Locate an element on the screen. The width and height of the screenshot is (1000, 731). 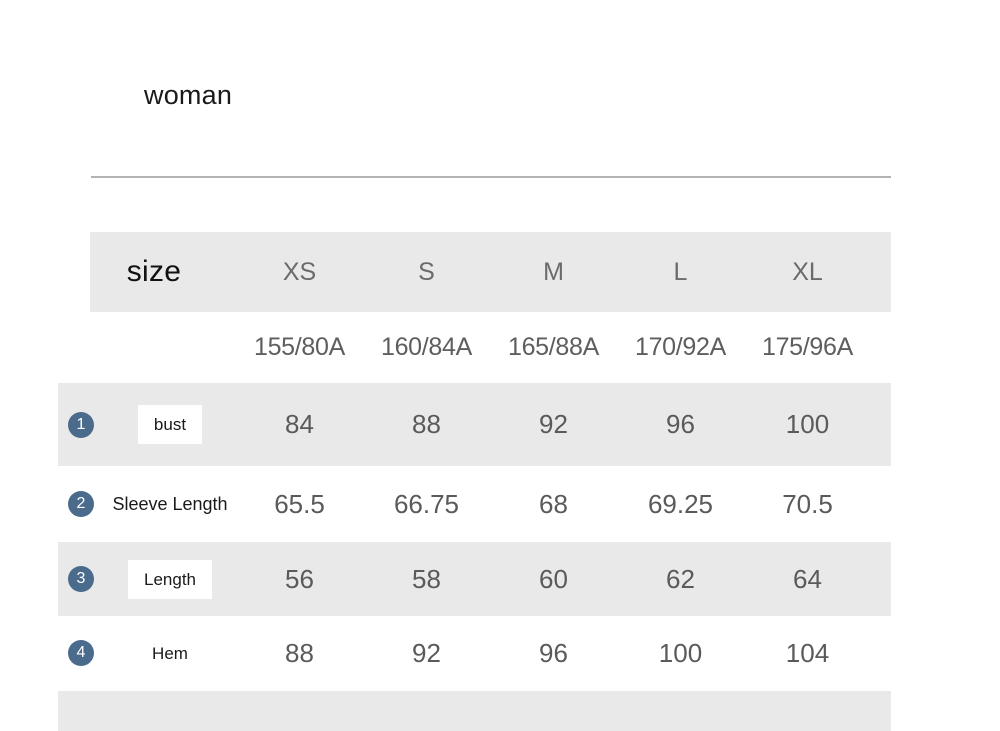
cell-length-xs: 56 is located at coordinates (299, 578).